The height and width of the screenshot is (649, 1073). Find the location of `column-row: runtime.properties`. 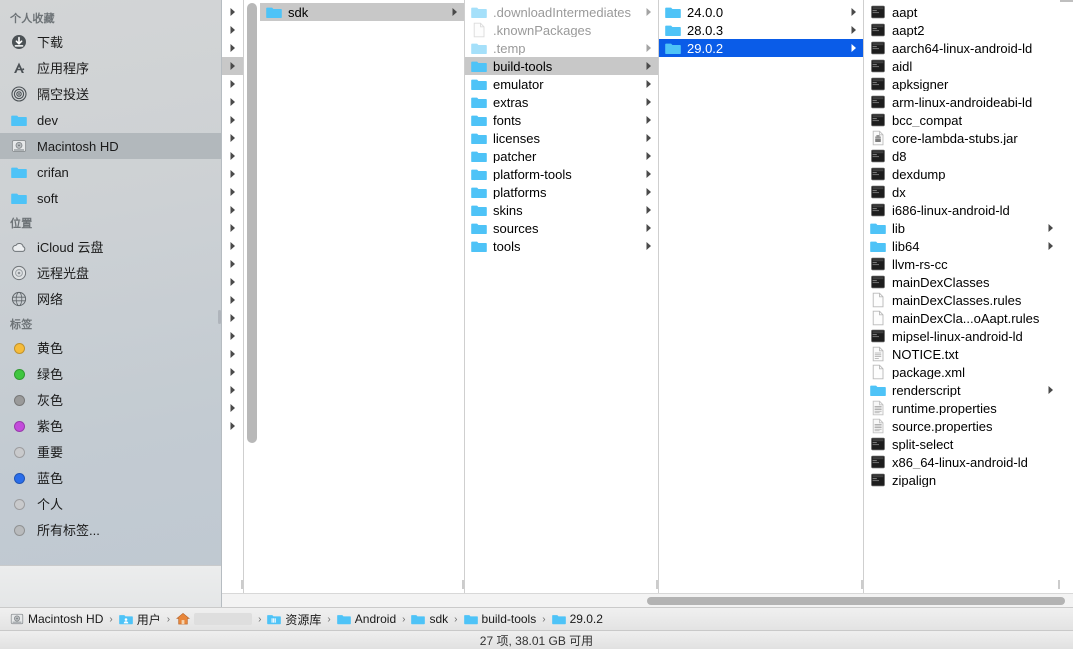

column-row: runtime.properties is located at coordinates (962, 408).